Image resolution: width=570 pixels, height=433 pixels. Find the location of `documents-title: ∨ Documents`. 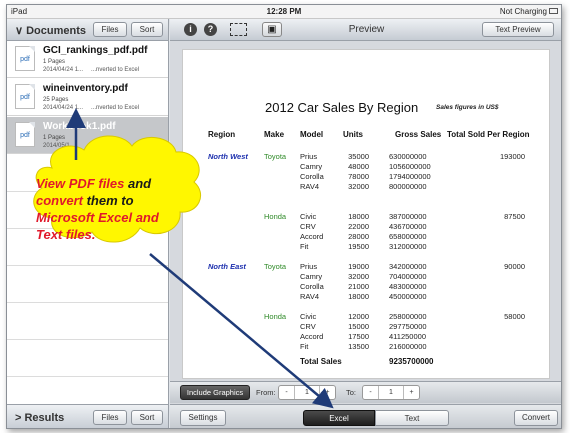

documents-title: ∨ Documents is located at coordinates (50, 30).